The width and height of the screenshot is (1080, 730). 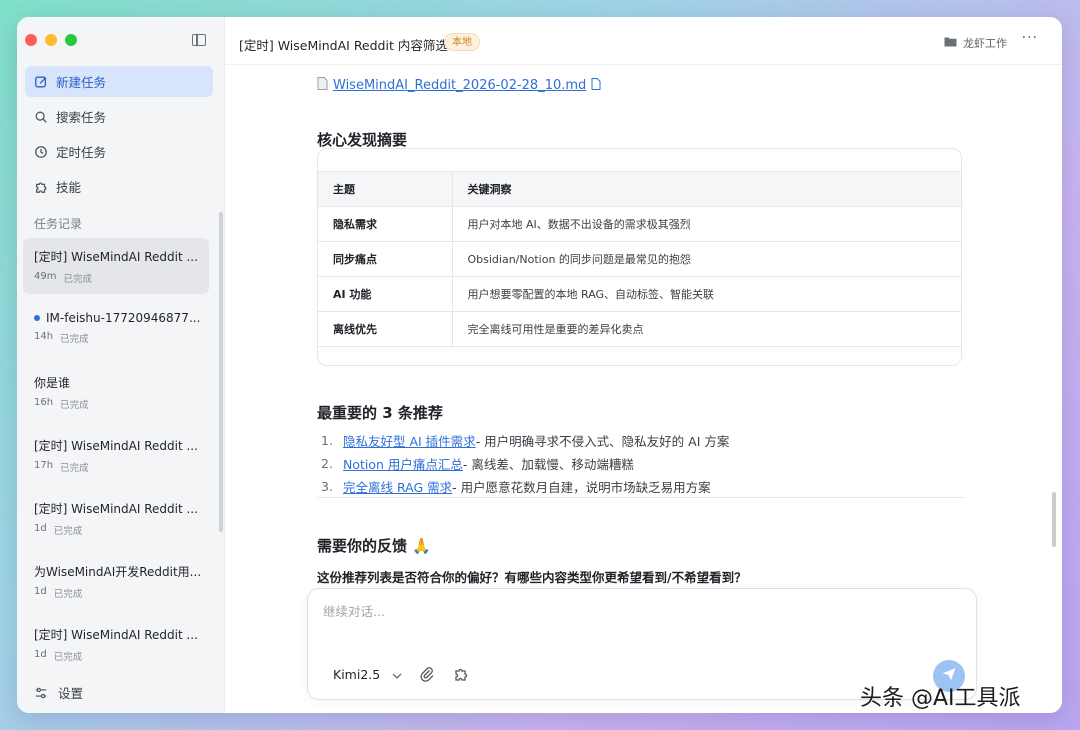 What do you see at coordinates (1030, 38) in the screenshot?
I see `more-options-icon: ···` at bounding box center [1030, 38].